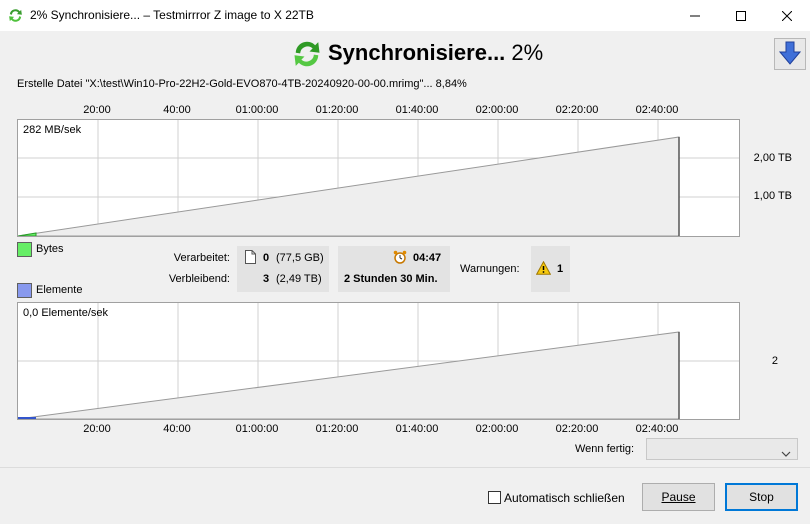 This screenshot has height=524, width=810. Describe the element at coordinates (50, 249) in the screenshot. I see `bytes-legend-label: Bytes` at that location.